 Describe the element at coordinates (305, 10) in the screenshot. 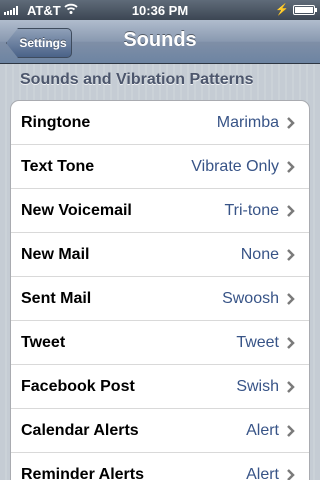

I see `battery-icon` at that location.